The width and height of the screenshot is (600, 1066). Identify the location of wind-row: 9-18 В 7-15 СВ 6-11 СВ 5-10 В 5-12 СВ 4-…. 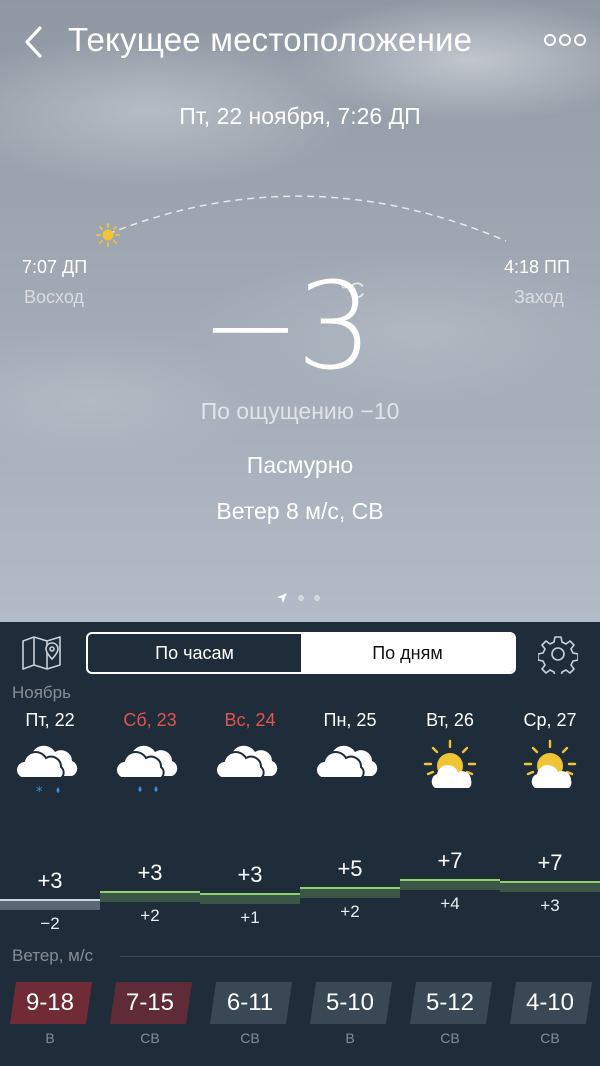
(300, 1020).